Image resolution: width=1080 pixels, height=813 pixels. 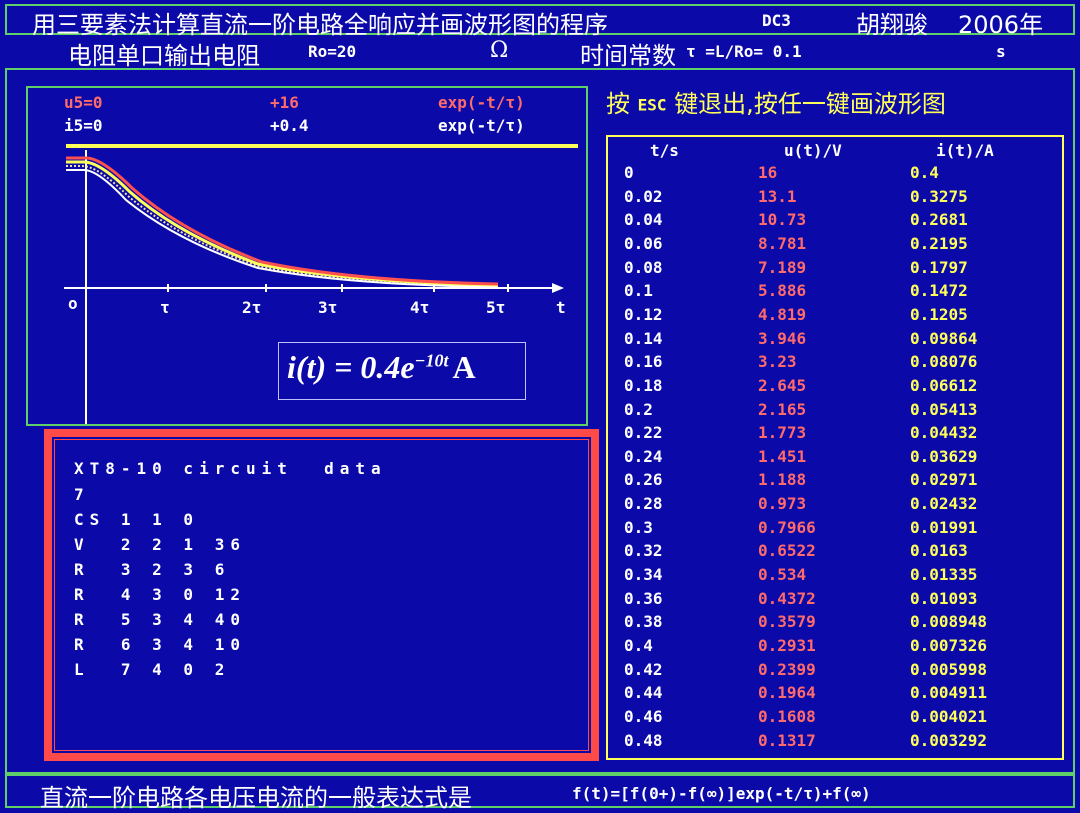 I want to click on year-text: 2006年, so click(x=1001, y=25).